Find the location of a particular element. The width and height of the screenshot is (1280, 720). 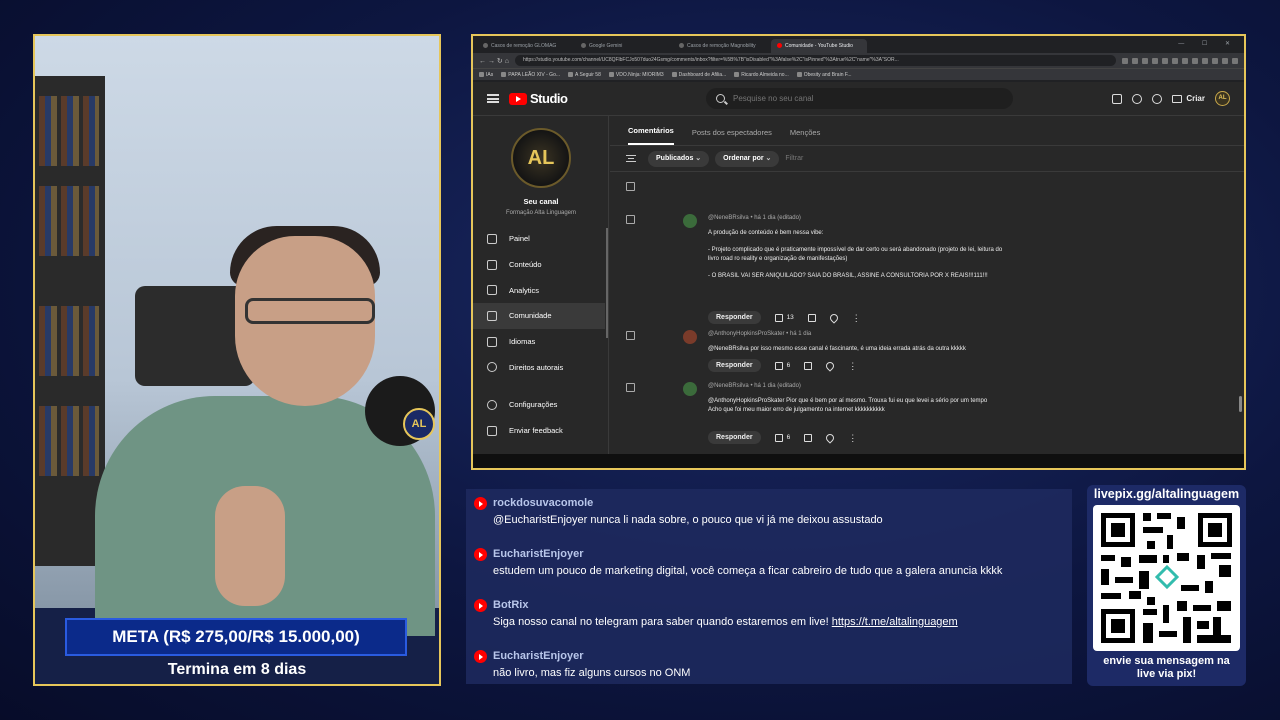

tab-comentarios: Comentários is located at coordinates (651, 135).